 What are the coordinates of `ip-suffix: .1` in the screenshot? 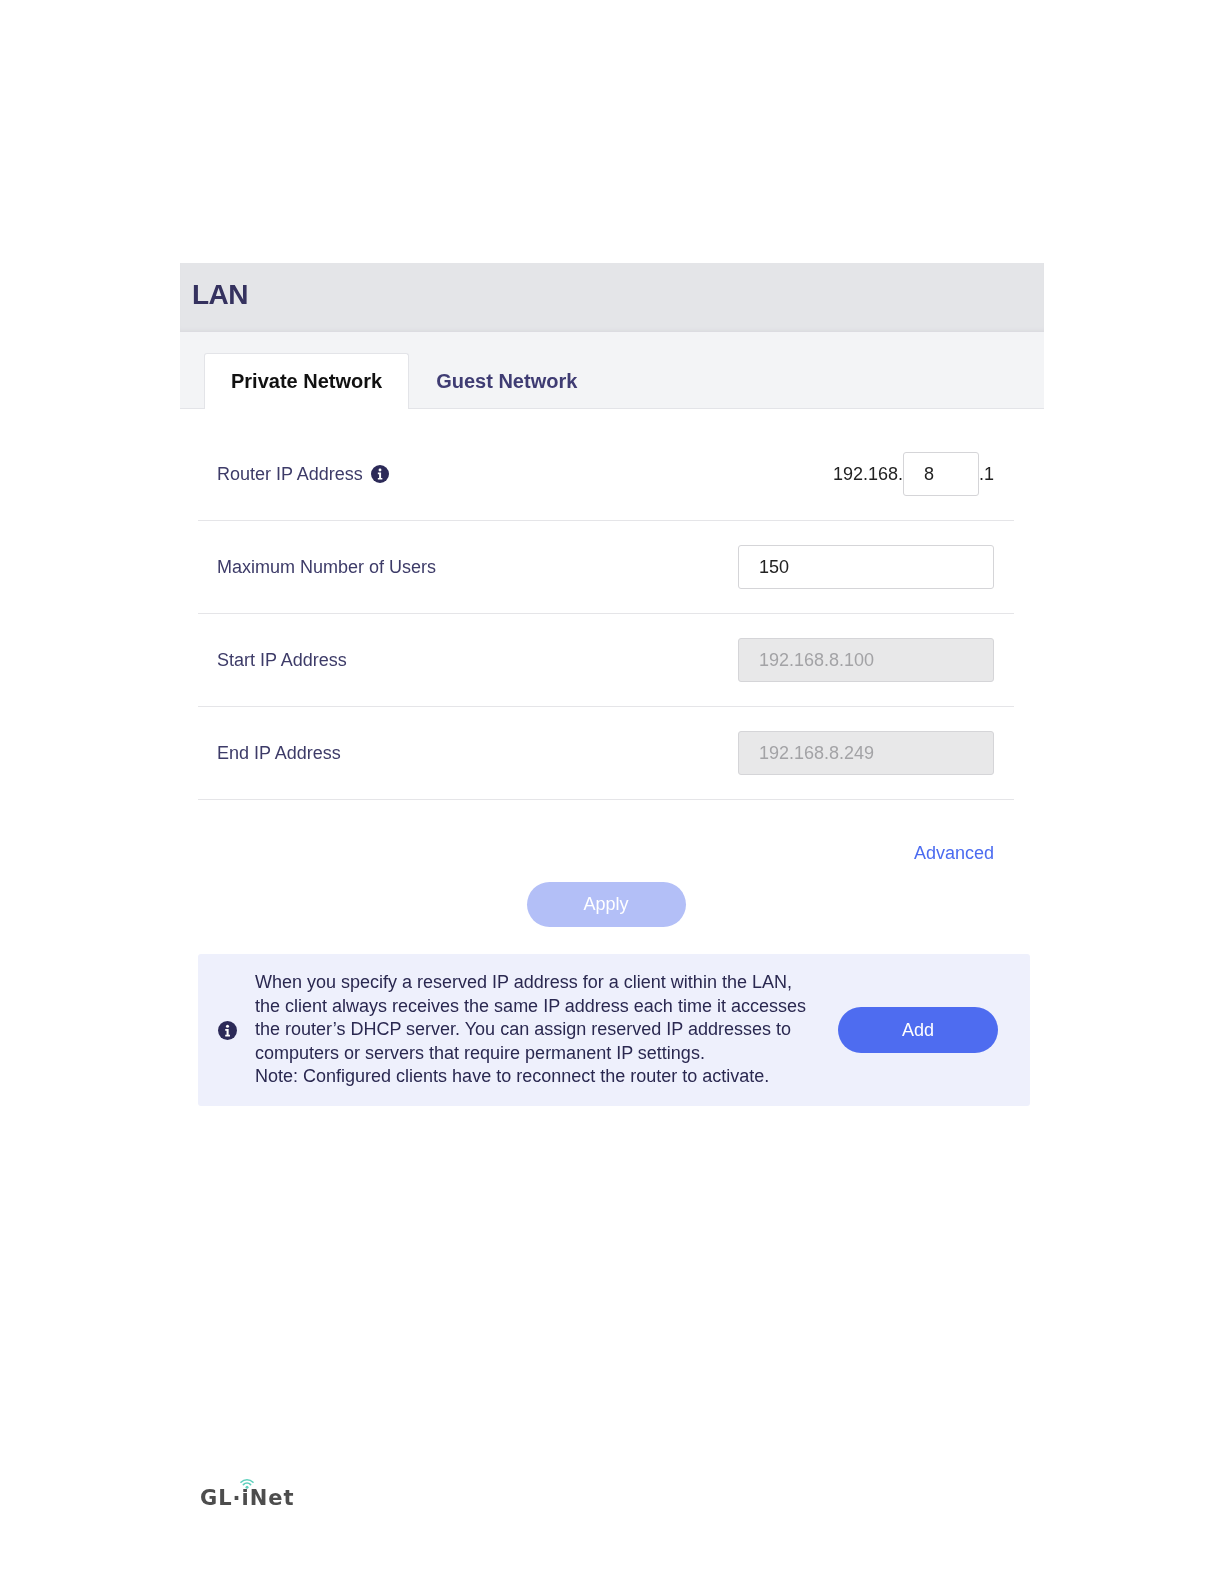 It's located at (986, 474).